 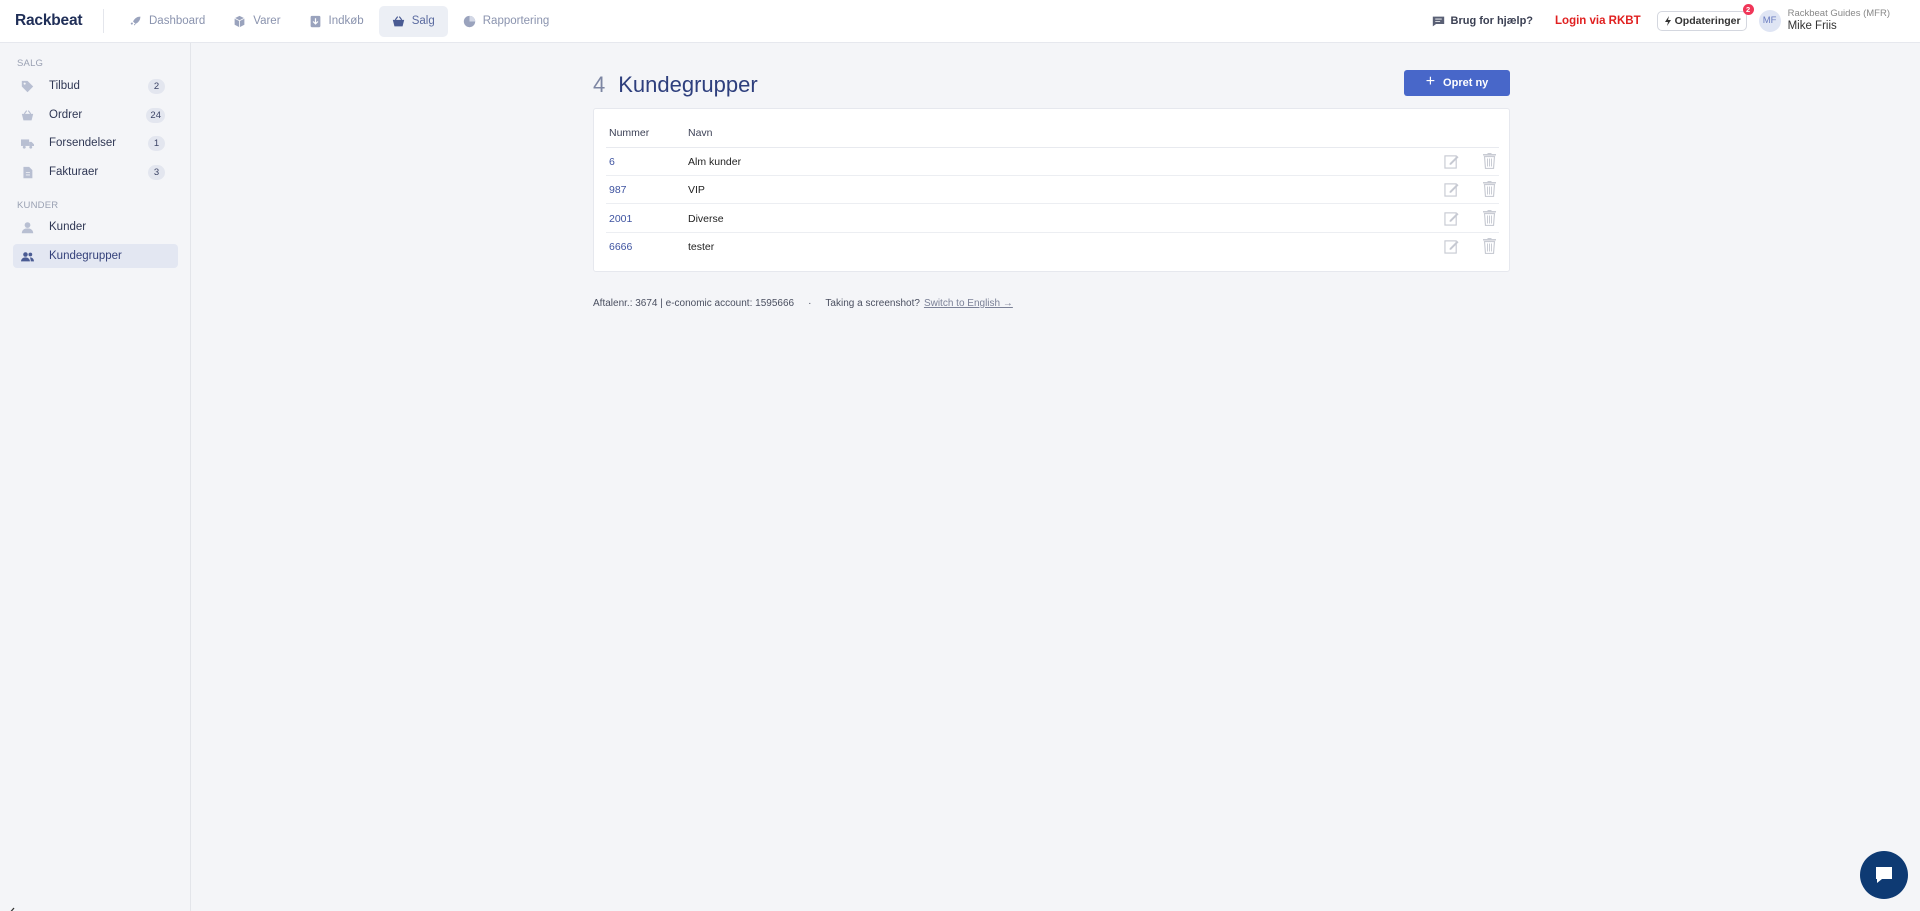 What do you see at coordinates (1812, 25) in the screenshot?
I see `user-name: Mike Friis` at bounding box center [1812, 25].